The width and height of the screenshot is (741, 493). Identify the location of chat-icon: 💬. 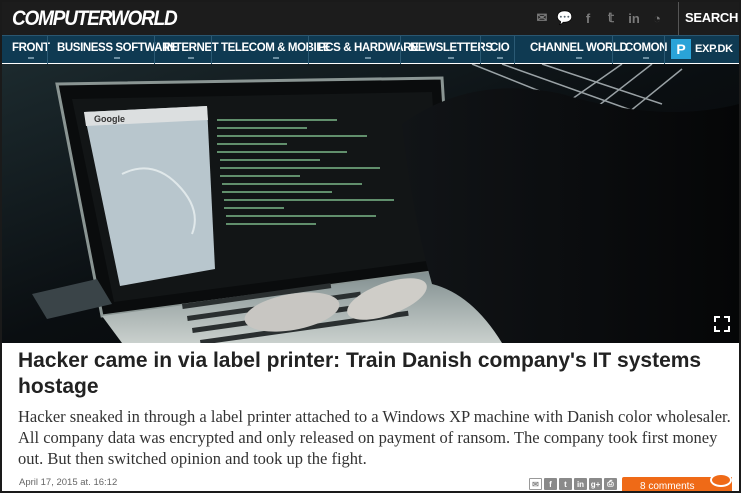
(565, 18).